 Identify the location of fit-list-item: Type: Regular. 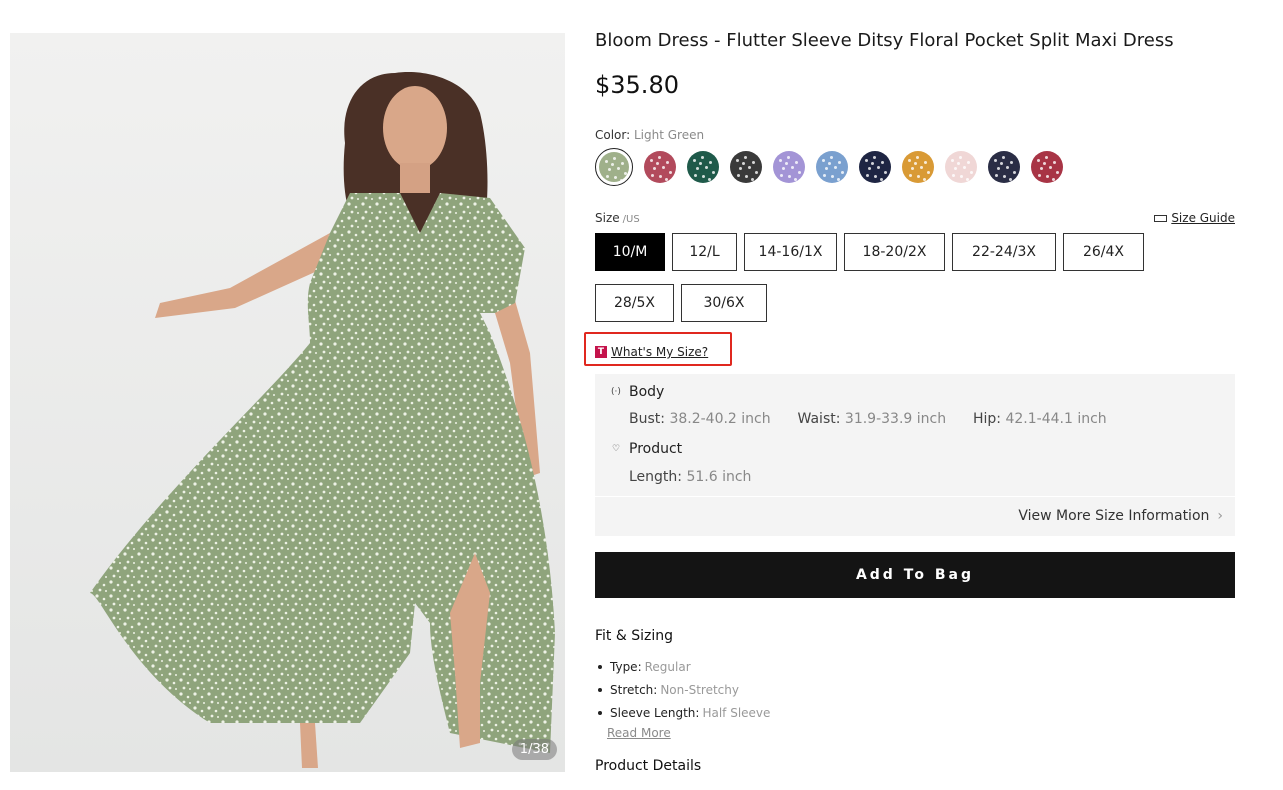
(682, 666).